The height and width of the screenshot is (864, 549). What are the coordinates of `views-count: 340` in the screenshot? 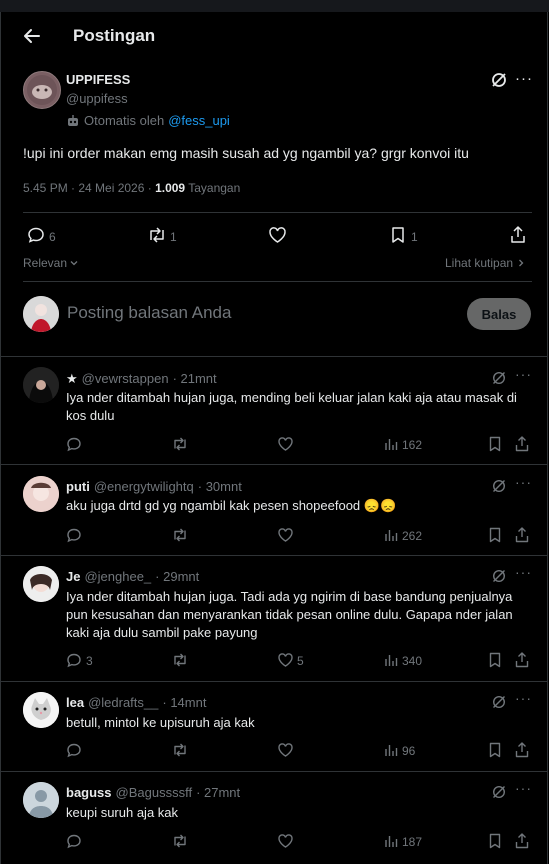 It's located at (412, 661).